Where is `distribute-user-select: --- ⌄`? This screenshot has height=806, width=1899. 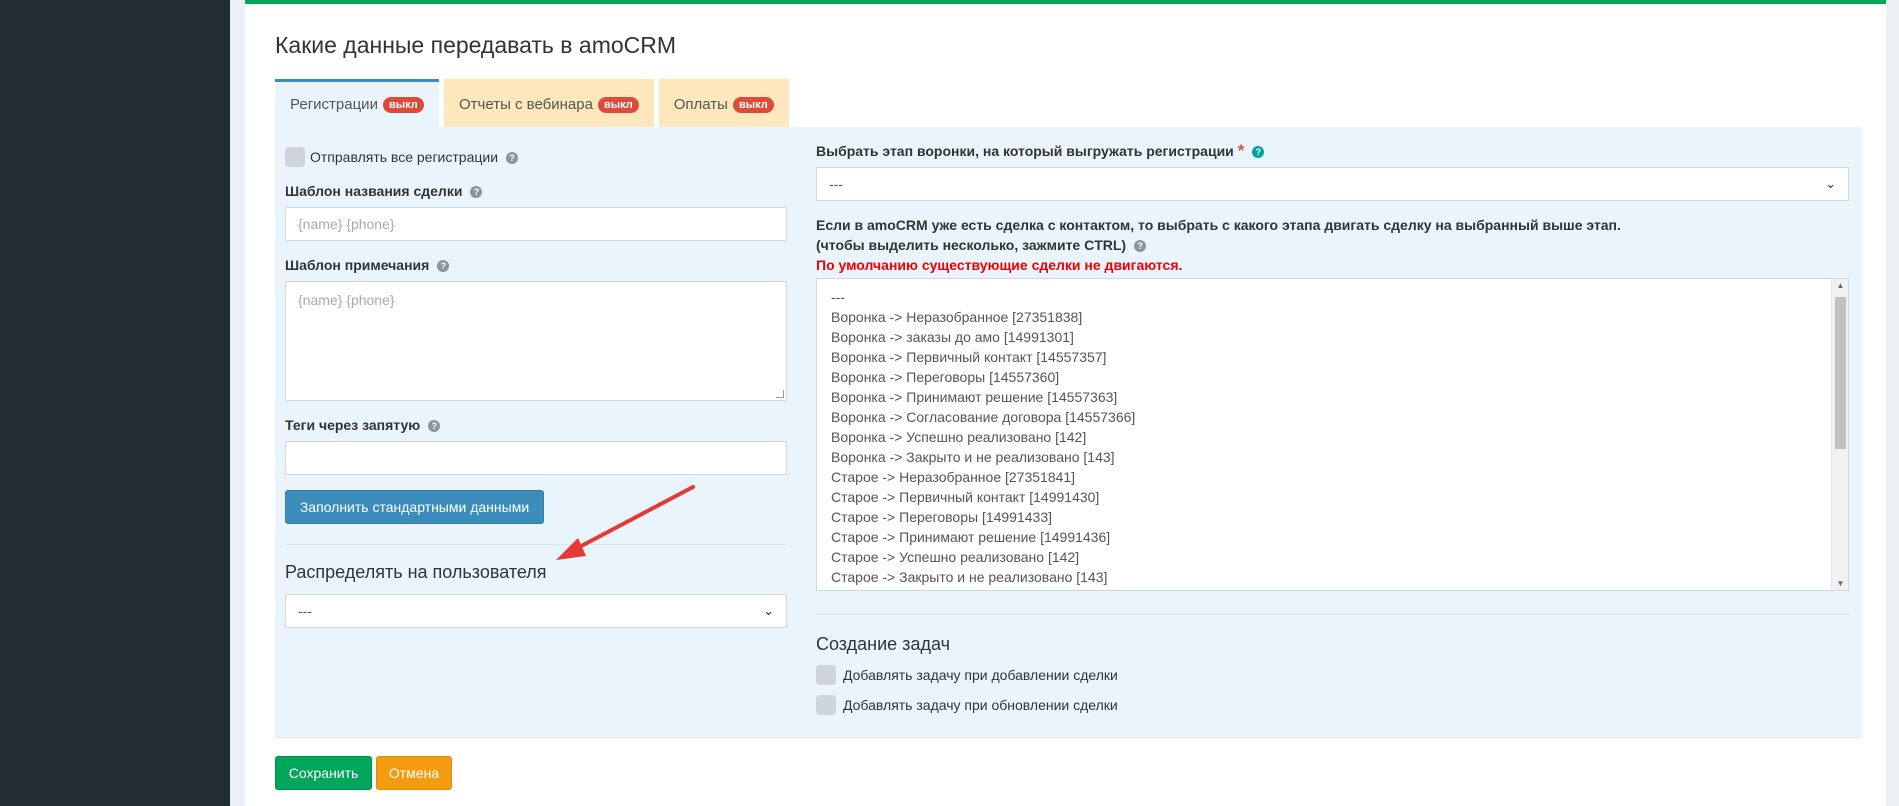 distribute-user-select: --- ⌄ is located at coordinates (536, 611).